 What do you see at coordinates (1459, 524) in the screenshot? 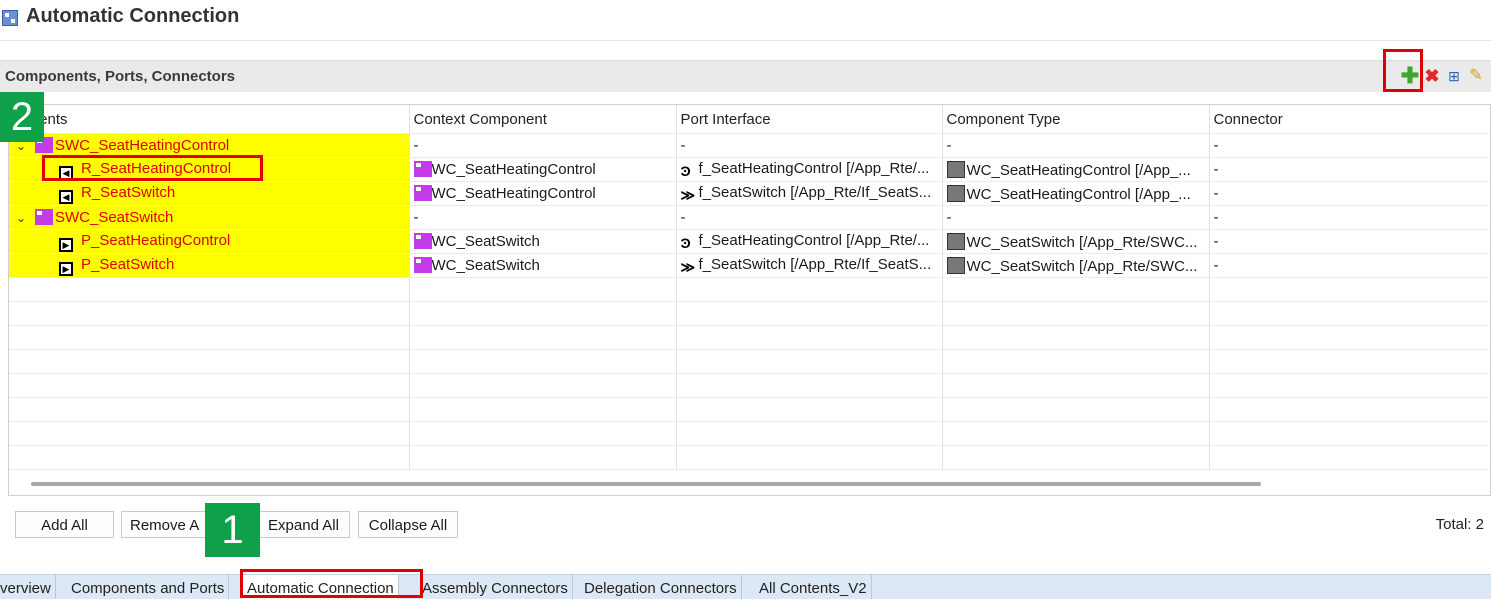
I see `total-count: Total: 2` at bounding box center [1459, 524].